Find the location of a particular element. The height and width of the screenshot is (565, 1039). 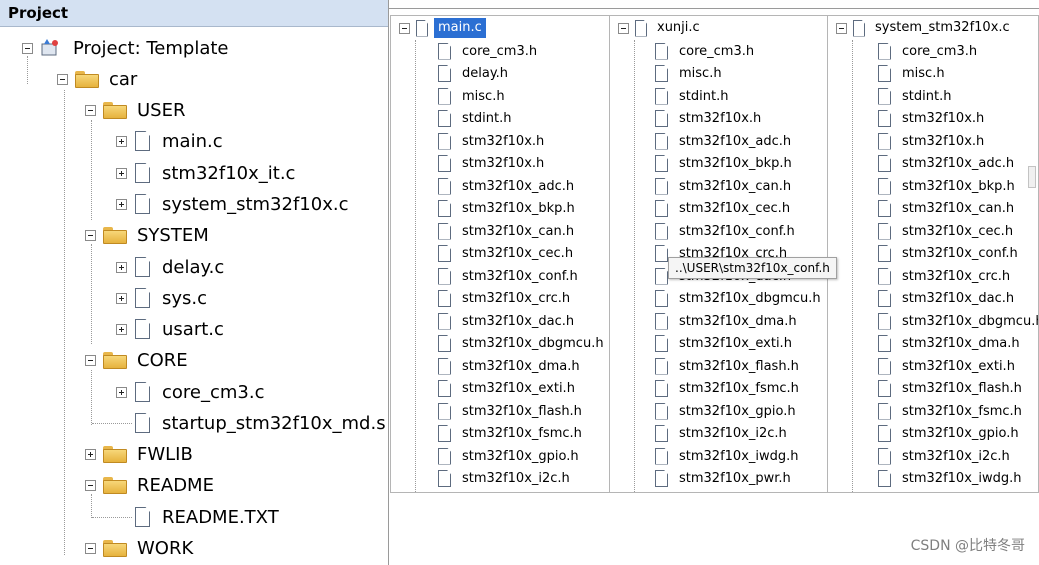

folder-icon is located at coordinates (115, 548).